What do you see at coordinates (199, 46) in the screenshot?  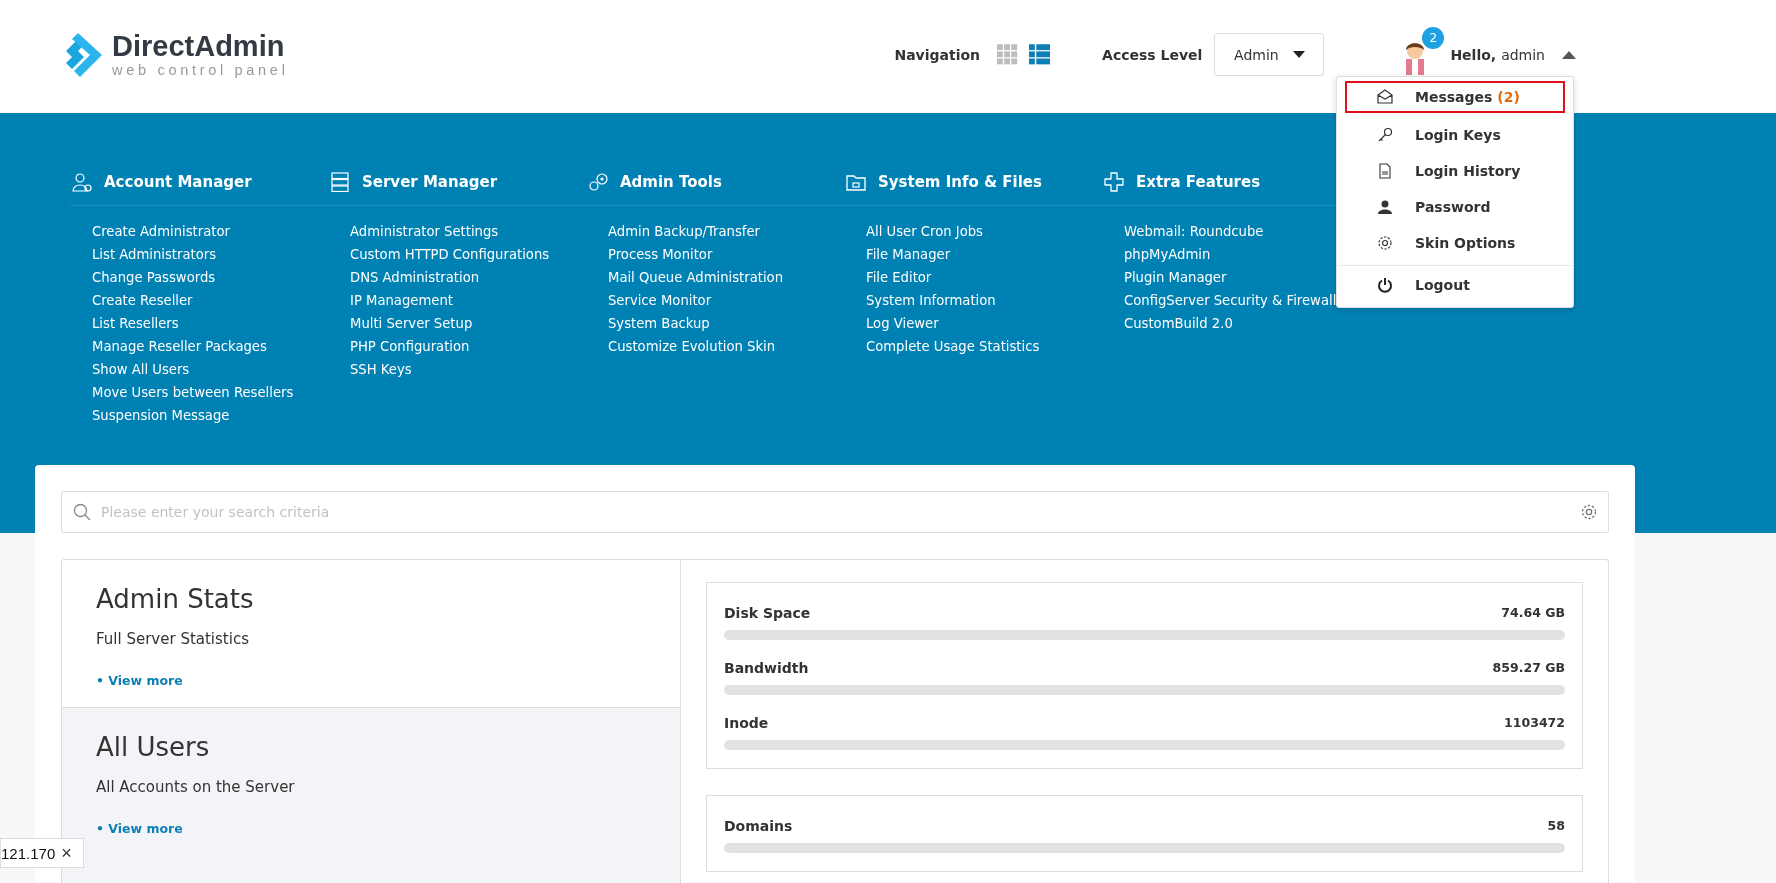 I see `logo-wordmark: DirectAdmin` at bounding box center [199, 46].